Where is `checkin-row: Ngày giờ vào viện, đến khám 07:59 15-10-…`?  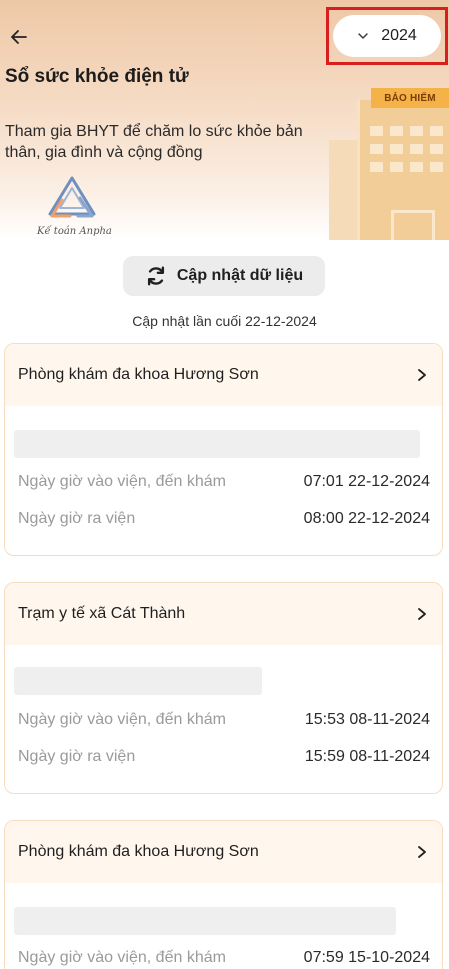
checkin-row: Ngày giờ vào viện, đến khám 07:59 15-10-… is located at coordinates (224, 958).